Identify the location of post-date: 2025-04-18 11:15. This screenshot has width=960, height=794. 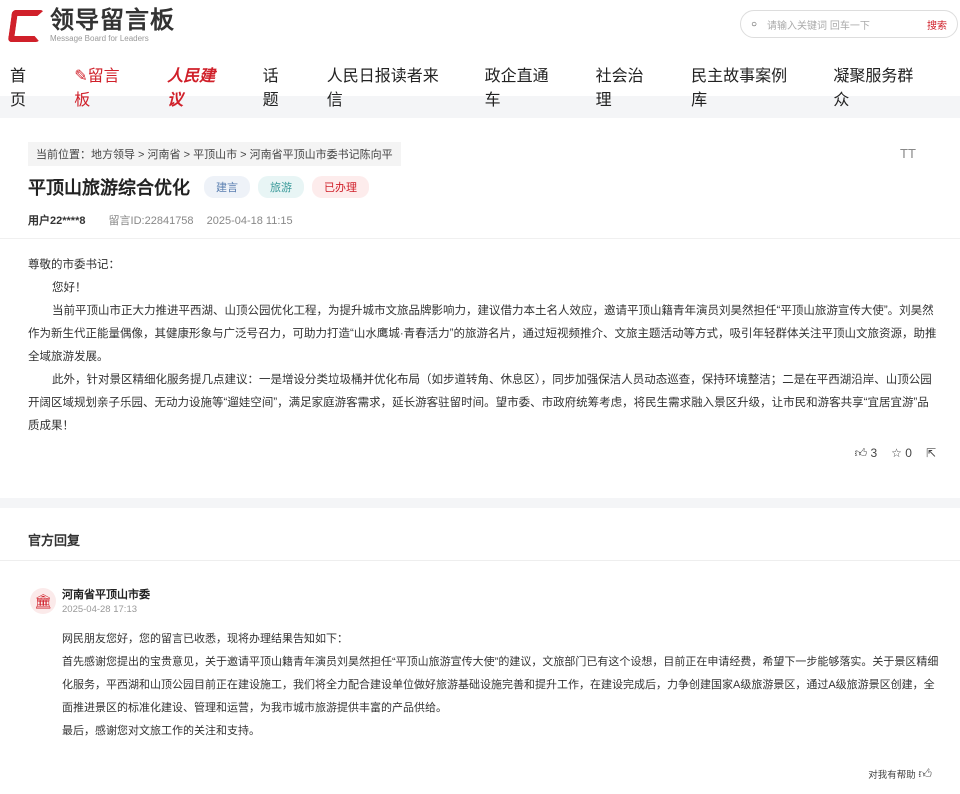
(249, 221).